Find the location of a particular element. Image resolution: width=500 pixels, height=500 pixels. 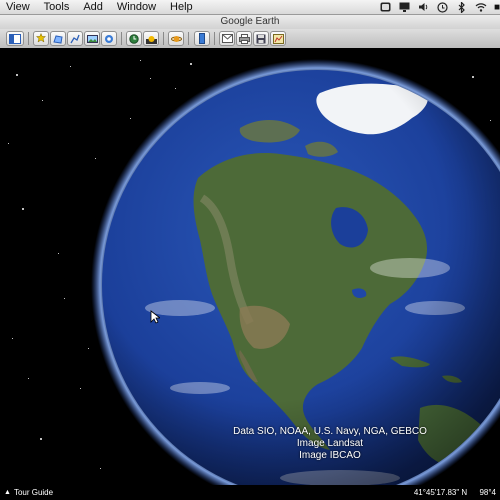

path-icon is located at coordinates (75, 38).